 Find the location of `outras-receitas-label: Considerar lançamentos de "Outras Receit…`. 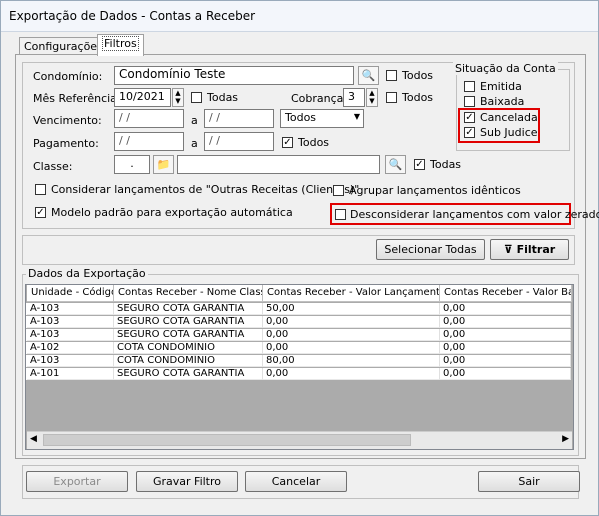

outras-receitas-label: Considerar lançamentos de "Outras Receit… is located at coordinates (205, 189).